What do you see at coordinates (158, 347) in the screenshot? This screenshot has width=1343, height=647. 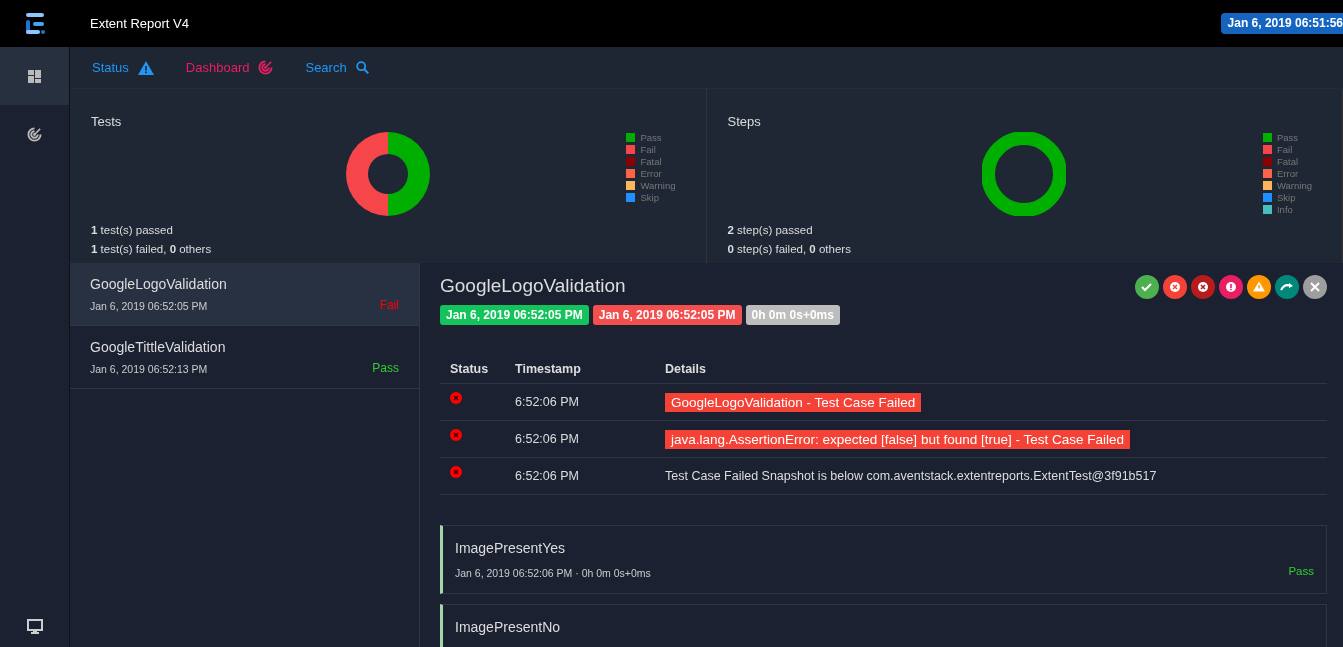 I see `test-name: GoogleTittleValidation` at bounding box center [158, 347].